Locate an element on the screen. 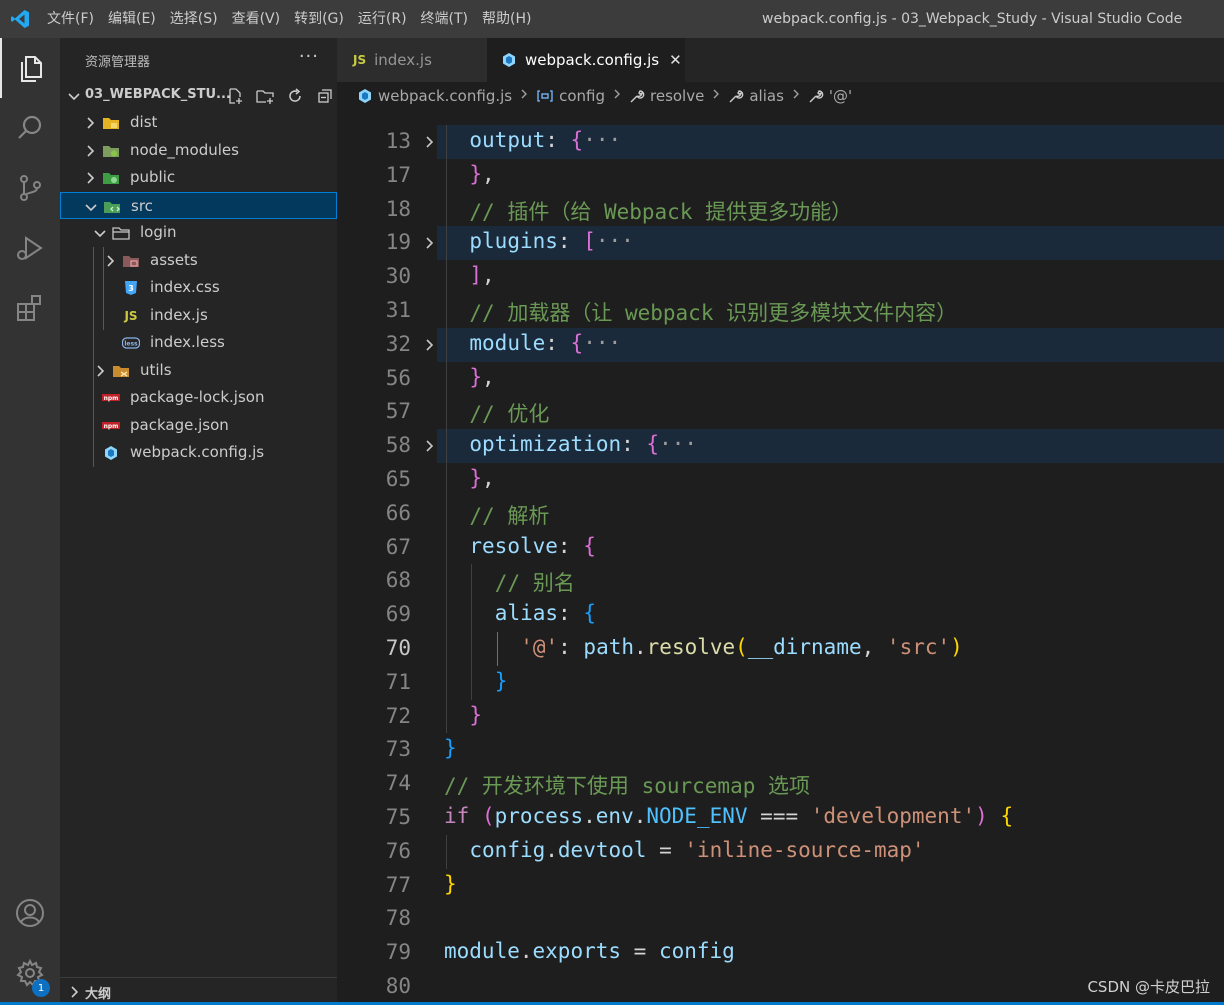 Image resolution: width=1224 pixels, height=1005 pixels. tree-file: JS index.js is located at coordinates (198, 315).